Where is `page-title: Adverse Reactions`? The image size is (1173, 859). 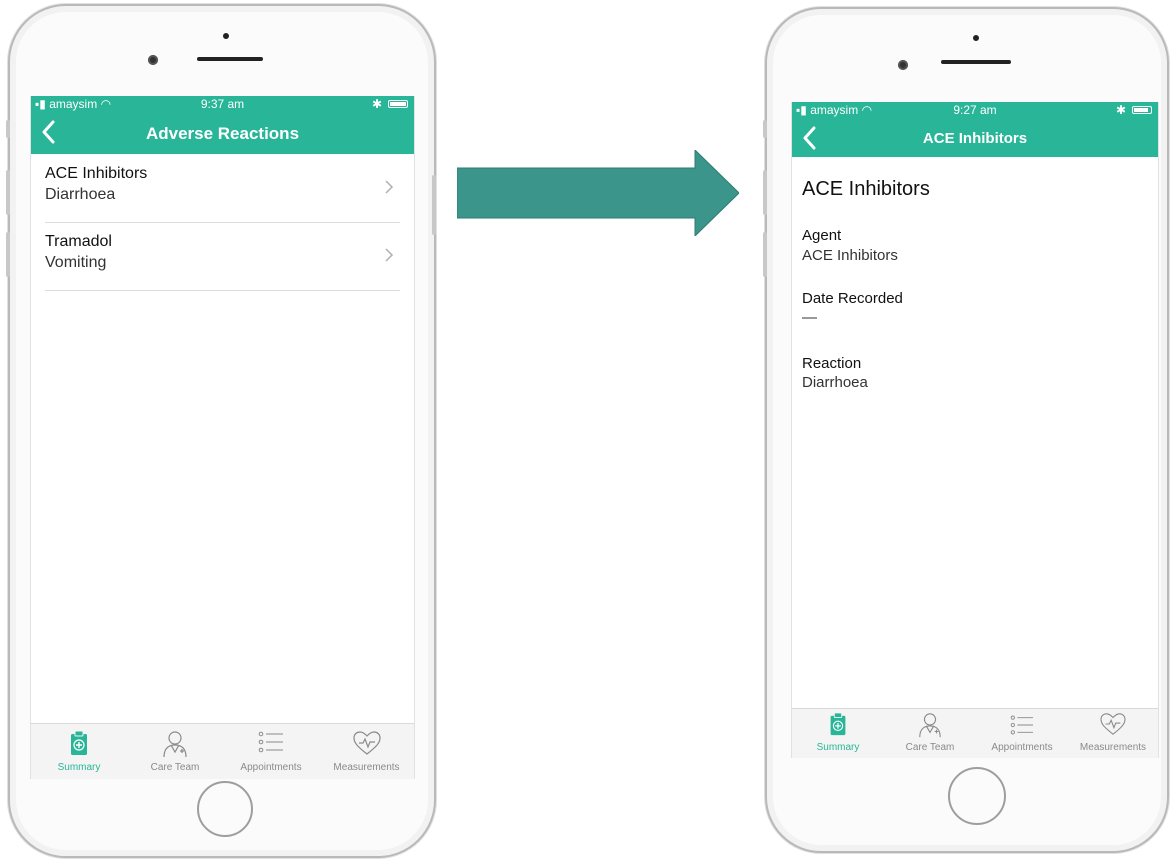 page-title: Adverse Reactions is located at coordinates (222, 133).